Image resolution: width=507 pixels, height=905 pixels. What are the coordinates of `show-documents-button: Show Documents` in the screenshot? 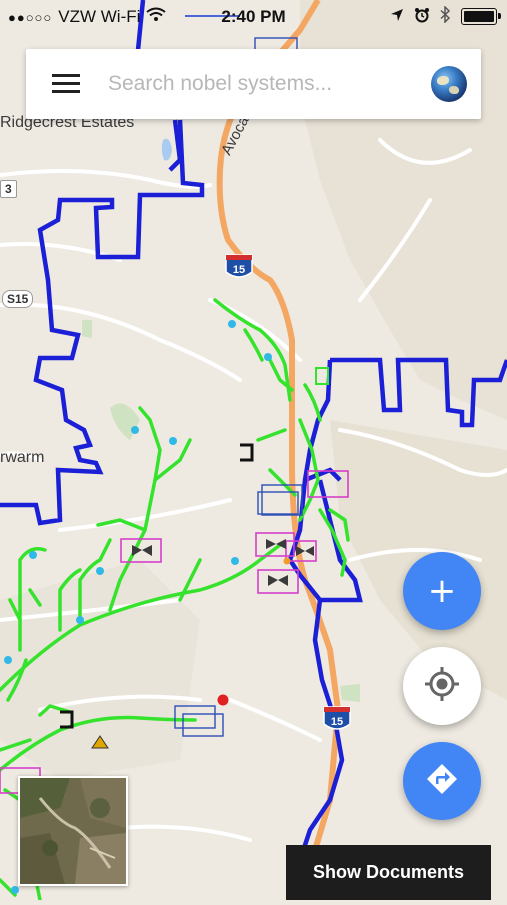 It's located at (388, 872).